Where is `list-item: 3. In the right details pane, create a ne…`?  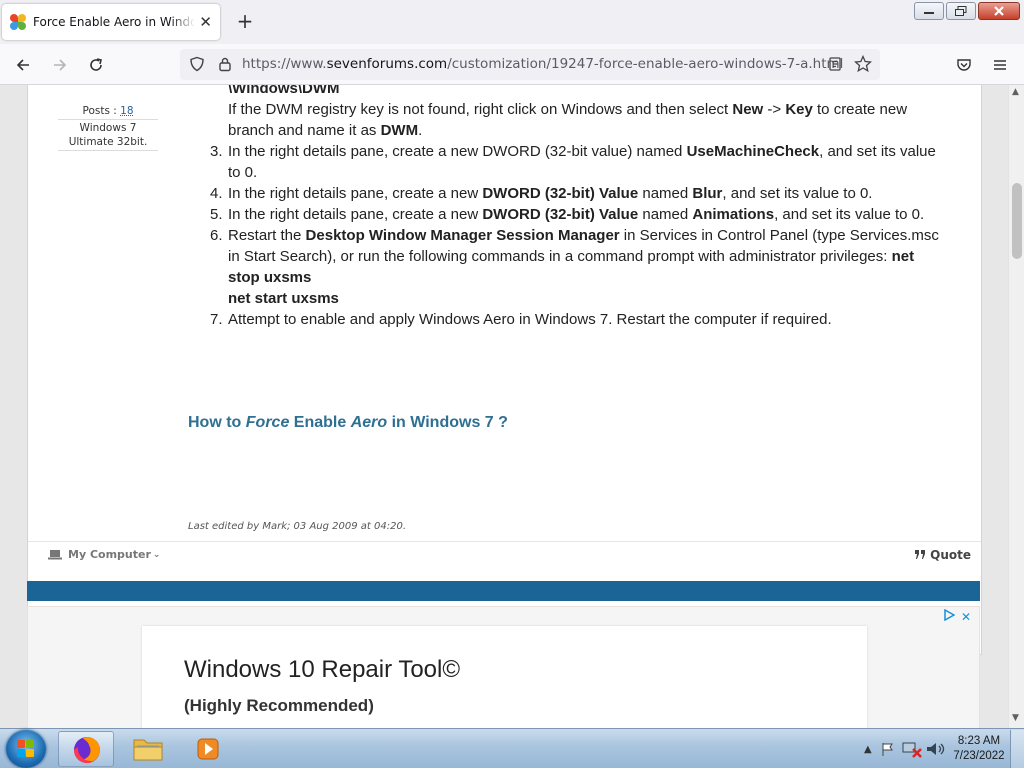 list-item: 3. In the right details pane, create a ne… is located at coordinates (579, 162).